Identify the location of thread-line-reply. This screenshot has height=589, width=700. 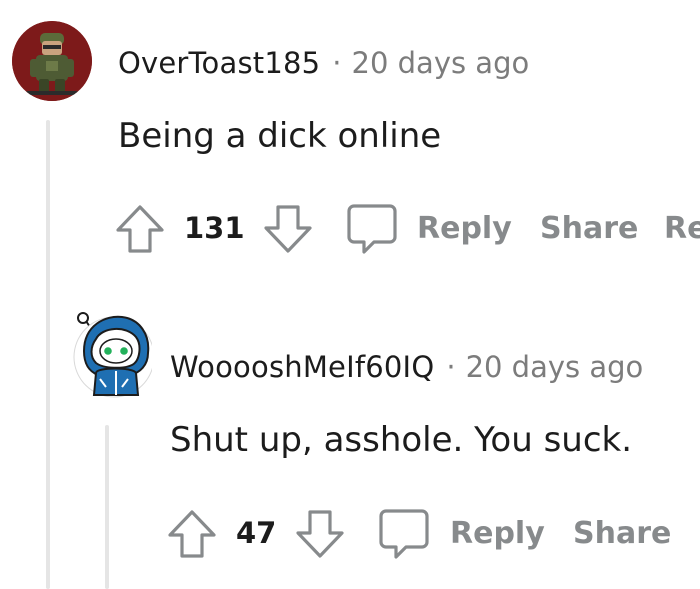
(107, 507).